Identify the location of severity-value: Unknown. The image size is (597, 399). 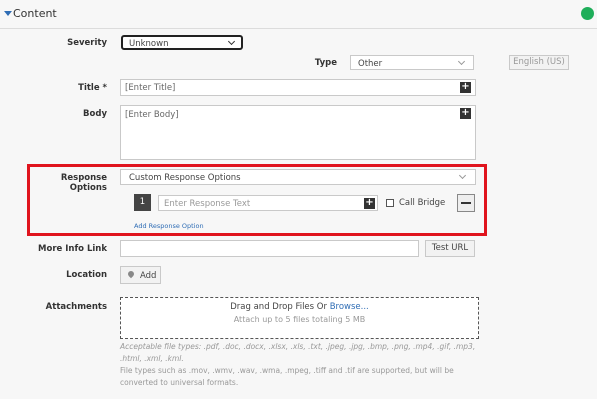
(149, 44).